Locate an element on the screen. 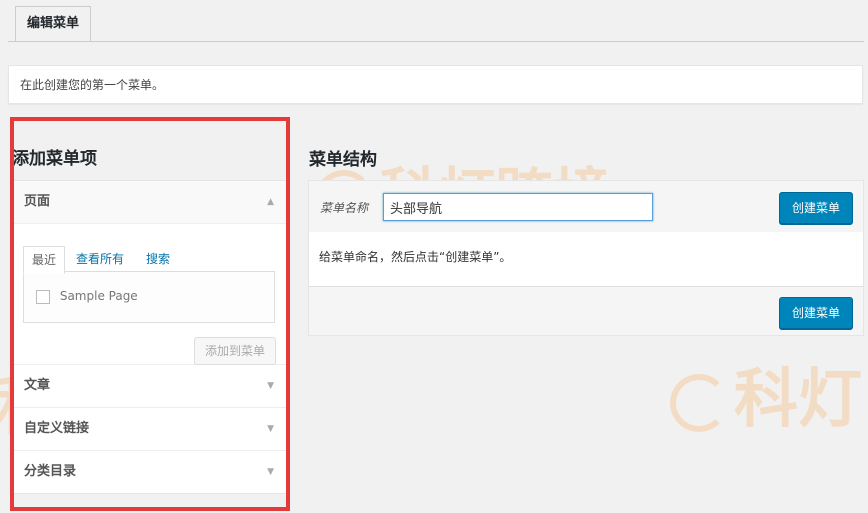 This screenshot has height=513, width=868. accordion-title-pages: 页面 ▲ is located at coordinates (149, 202).